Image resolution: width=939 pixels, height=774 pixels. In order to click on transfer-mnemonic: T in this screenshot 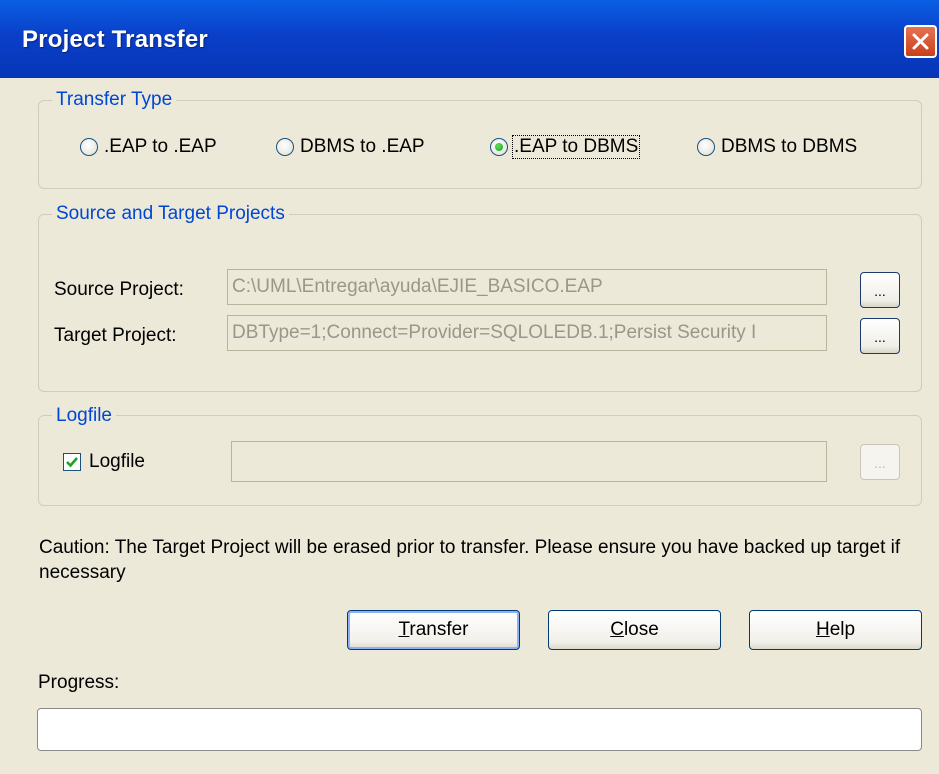, I will do `click(404, 629)`.